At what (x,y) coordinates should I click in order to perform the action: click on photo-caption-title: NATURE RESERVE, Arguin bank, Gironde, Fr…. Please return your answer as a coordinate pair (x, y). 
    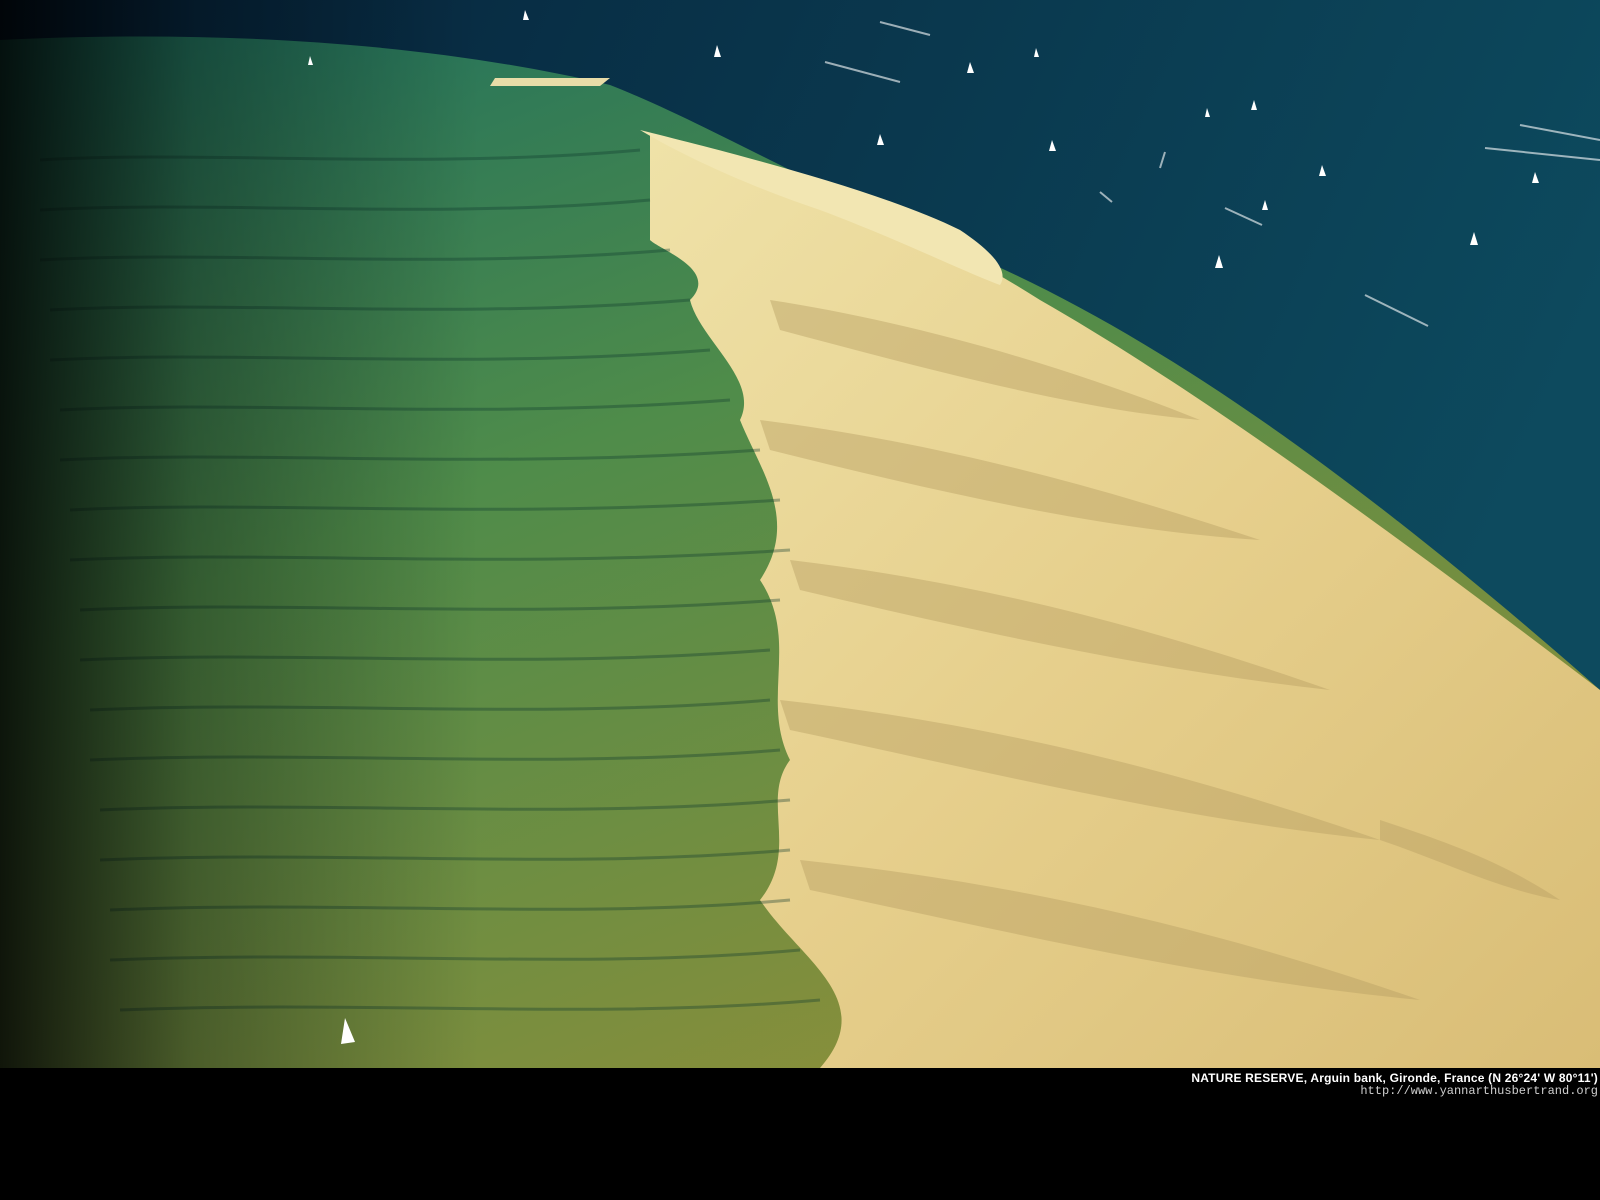
    Looking at the image, I should click on (1394, 1078).